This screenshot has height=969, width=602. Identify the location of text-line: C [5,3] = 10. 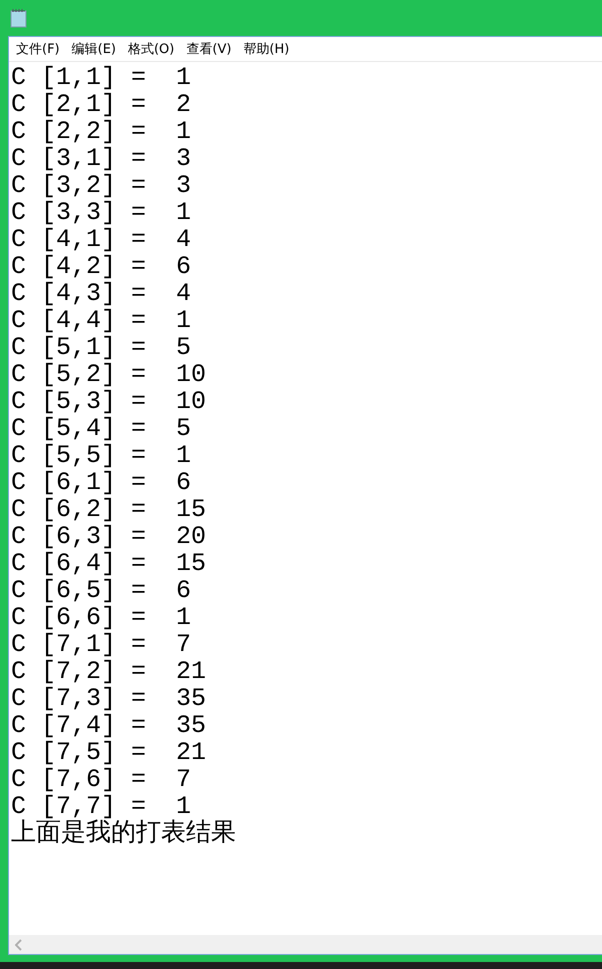
(108, 401).